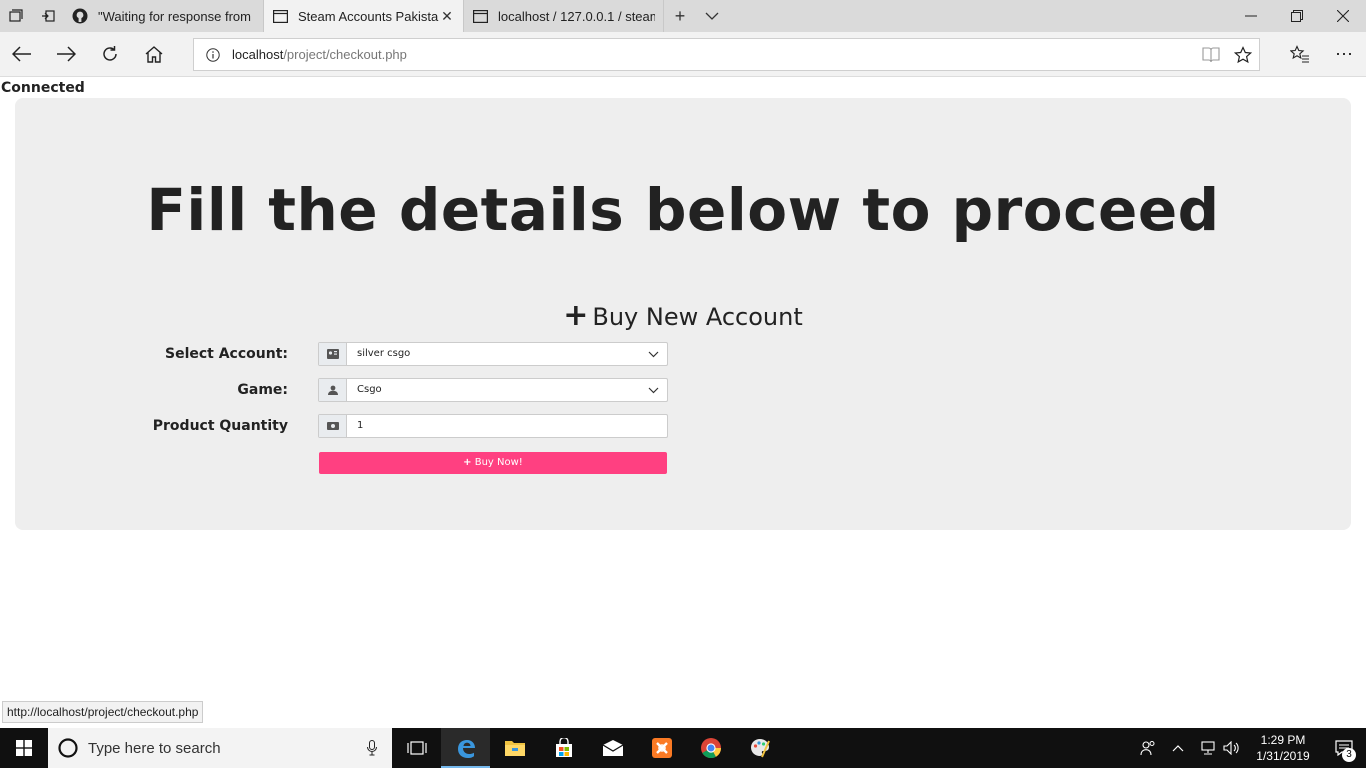 This screenshot has height=768, width=1366. What do you see at coordinates (1344, 54) in the screenshot?
I see `more-icon: ⋯` at bounding box center [1344, 54].